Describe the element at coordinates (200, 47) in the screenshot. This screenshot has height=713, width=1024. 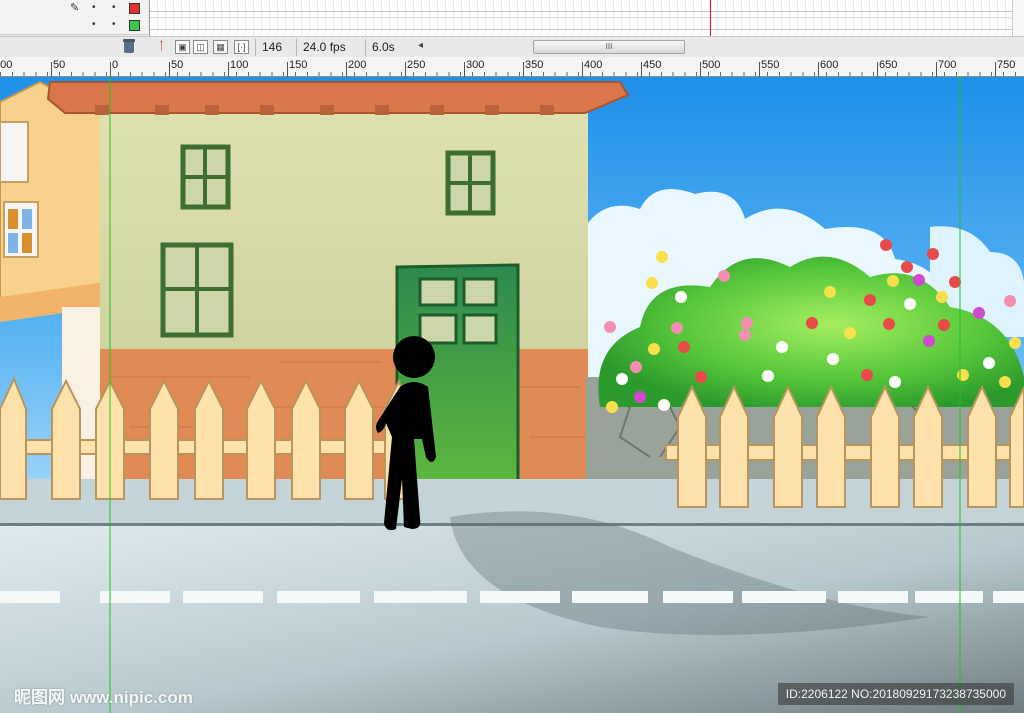
I see `onion-outline-icon: ◫` at that location.